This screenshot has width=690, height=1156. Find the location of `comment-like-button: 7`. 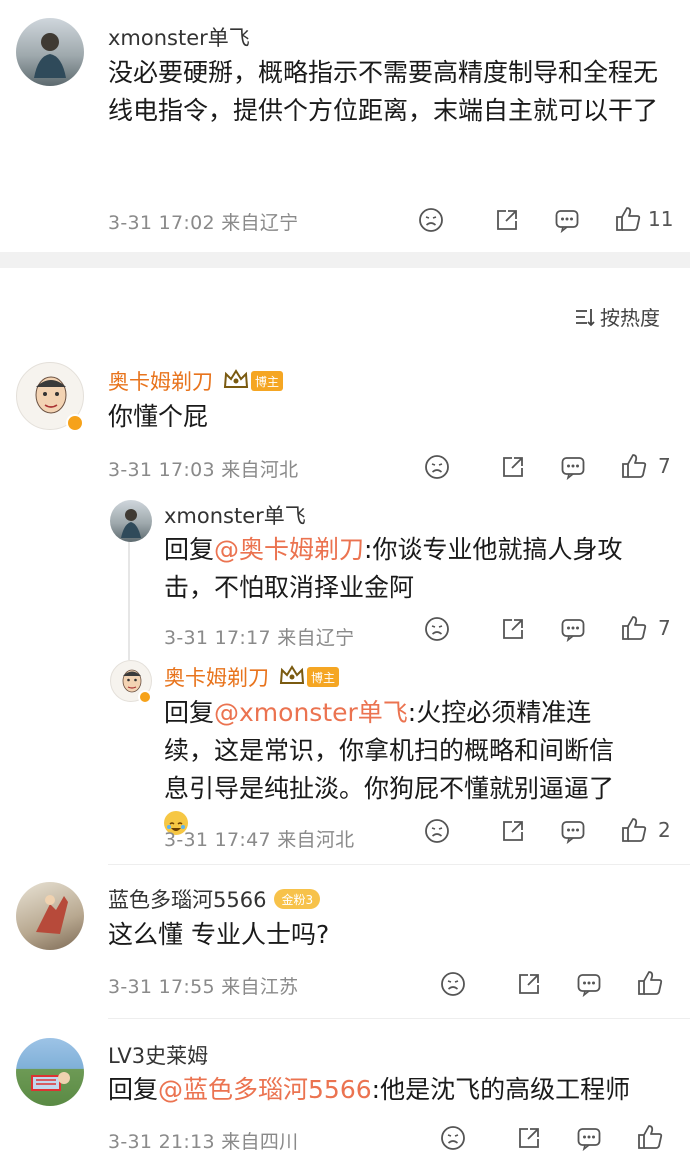

comment-like-button: 7 is located at coordinates (645, 466).